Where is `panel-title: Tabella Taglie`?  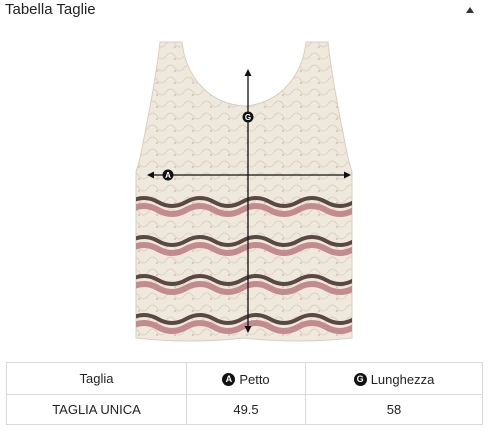 panel-title: Tabella Taglie is located at coordinates (50, 9).